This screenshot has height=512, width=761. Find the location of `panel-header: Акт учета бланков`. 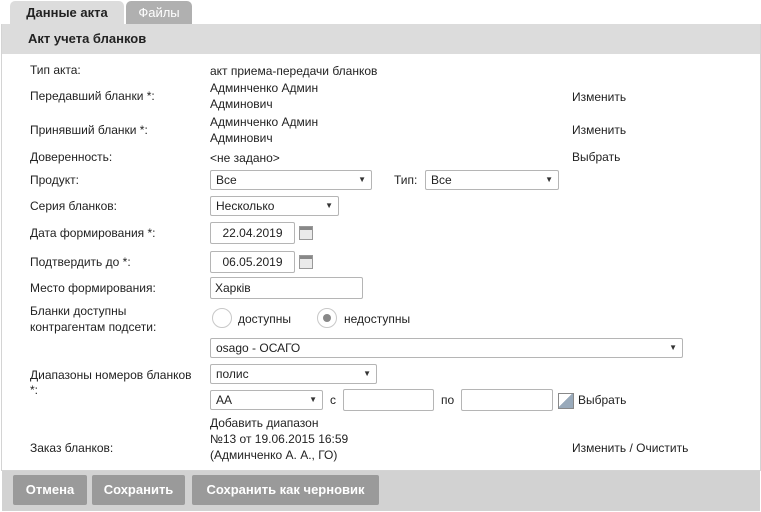

panel-header: Акт учета бланков is located at coordinates (381, 39).